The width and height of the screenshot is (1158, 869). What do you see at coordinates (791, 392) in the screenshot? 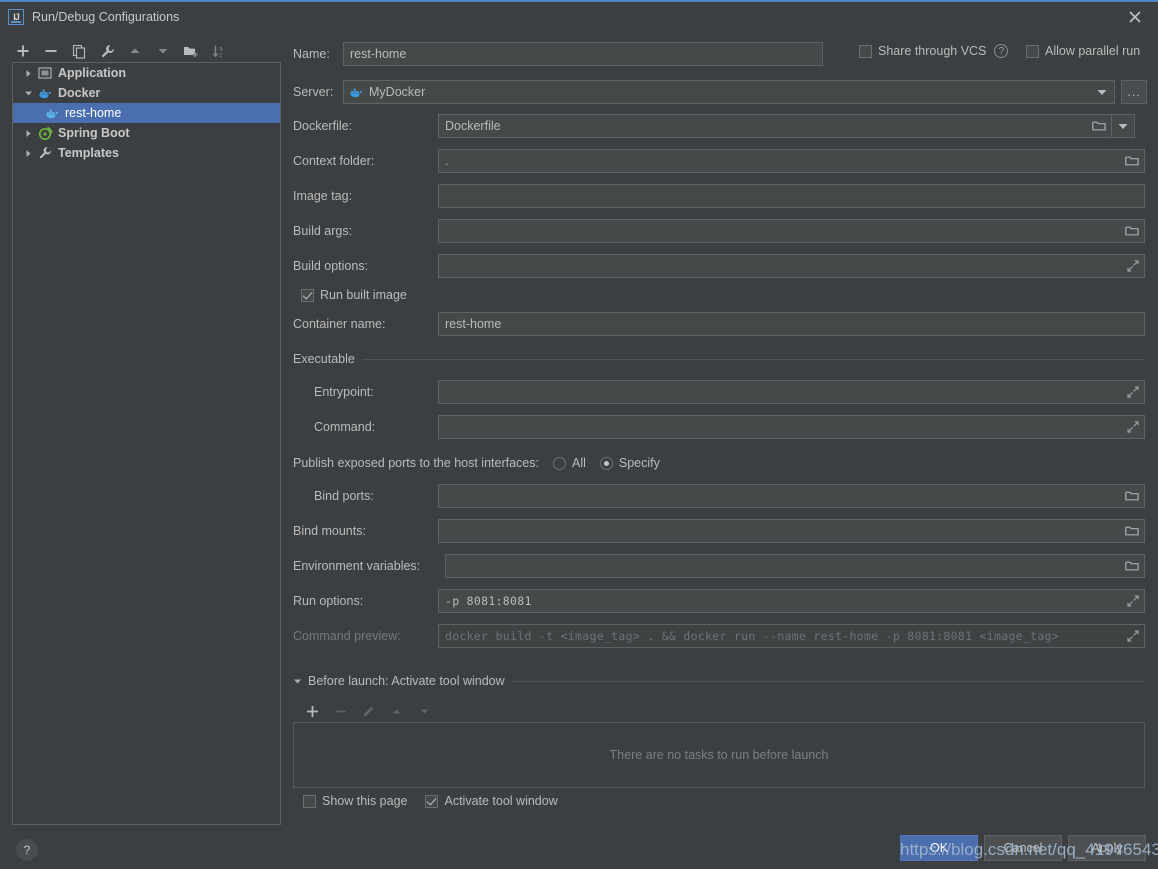
I see `entrypoint-input` at bounding box center [791, 392].